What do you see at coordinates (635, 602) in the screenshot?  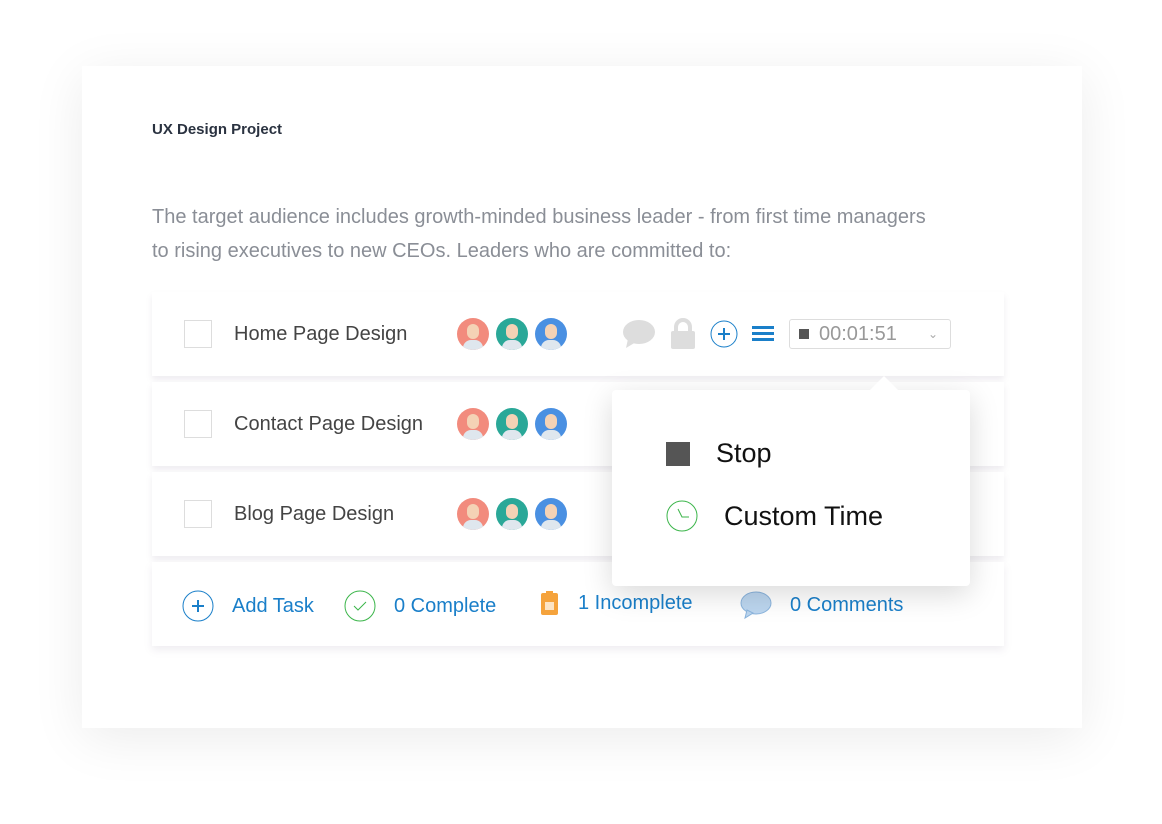 I see `incomplete-label: 1 Incomplete` at bounding box center [635, 602].